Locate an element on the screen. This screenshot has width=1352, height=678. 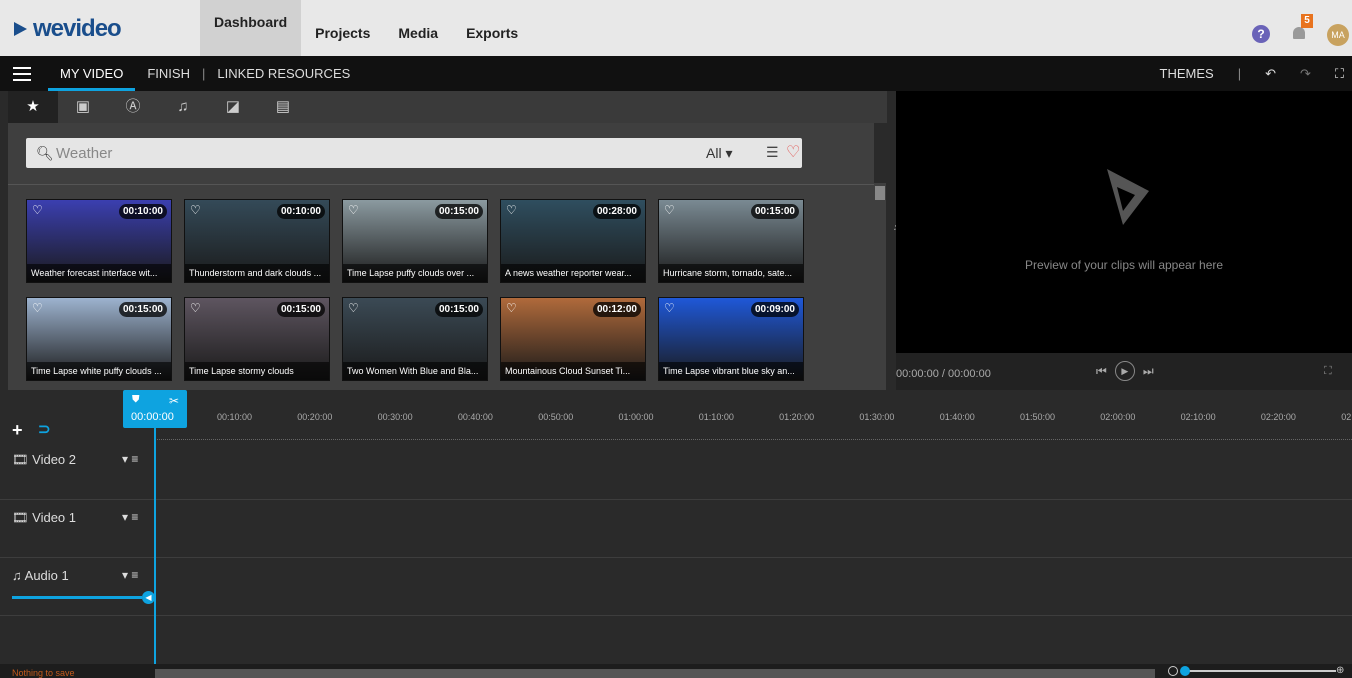
fullscreen-icon: ⛶ is located at coordinates (1337, 74).